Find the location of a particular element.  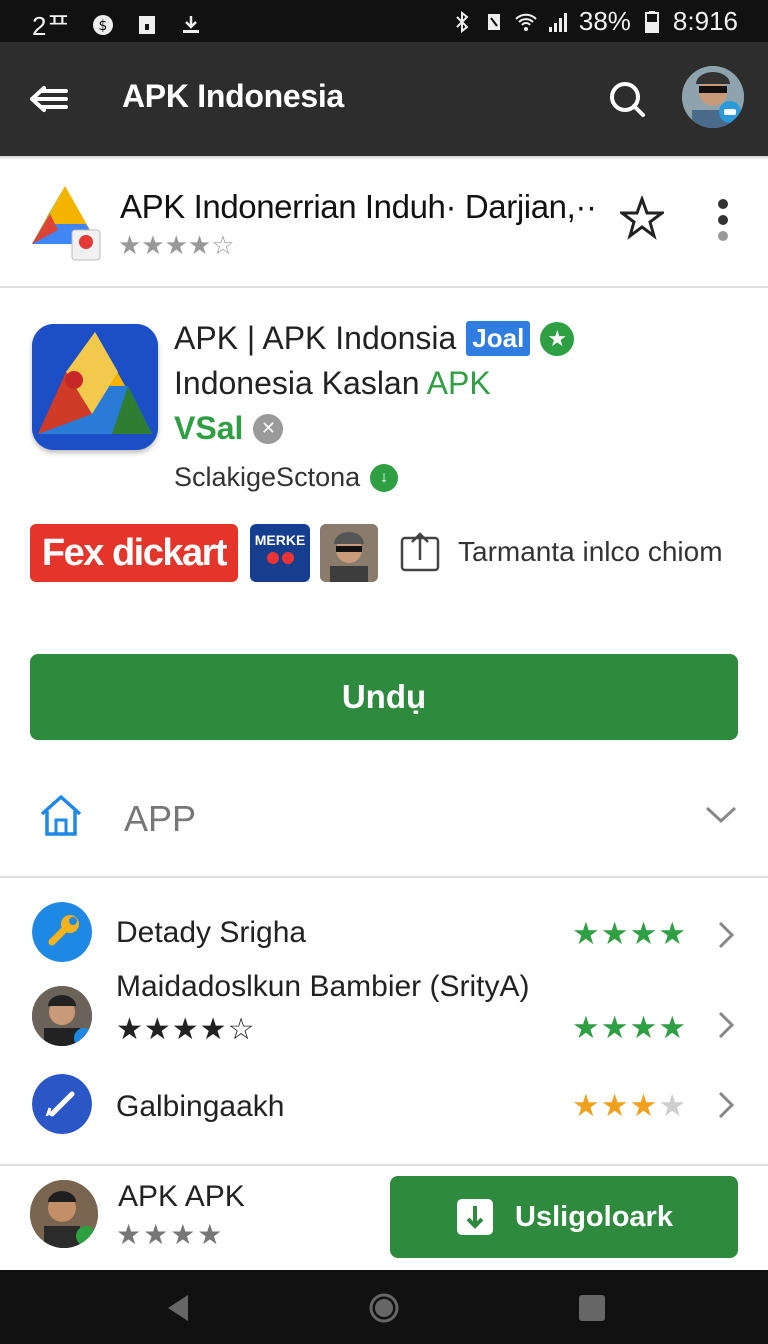

wifi-icon is located at coordinates (526, 22).